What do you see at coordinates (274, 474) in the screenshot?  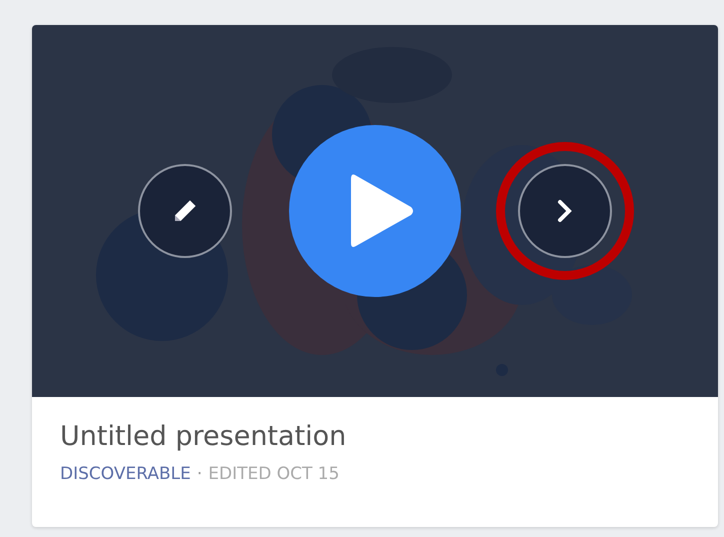 I see `edited-date: EDITED OCT 15` at bounding box center [274, 474].